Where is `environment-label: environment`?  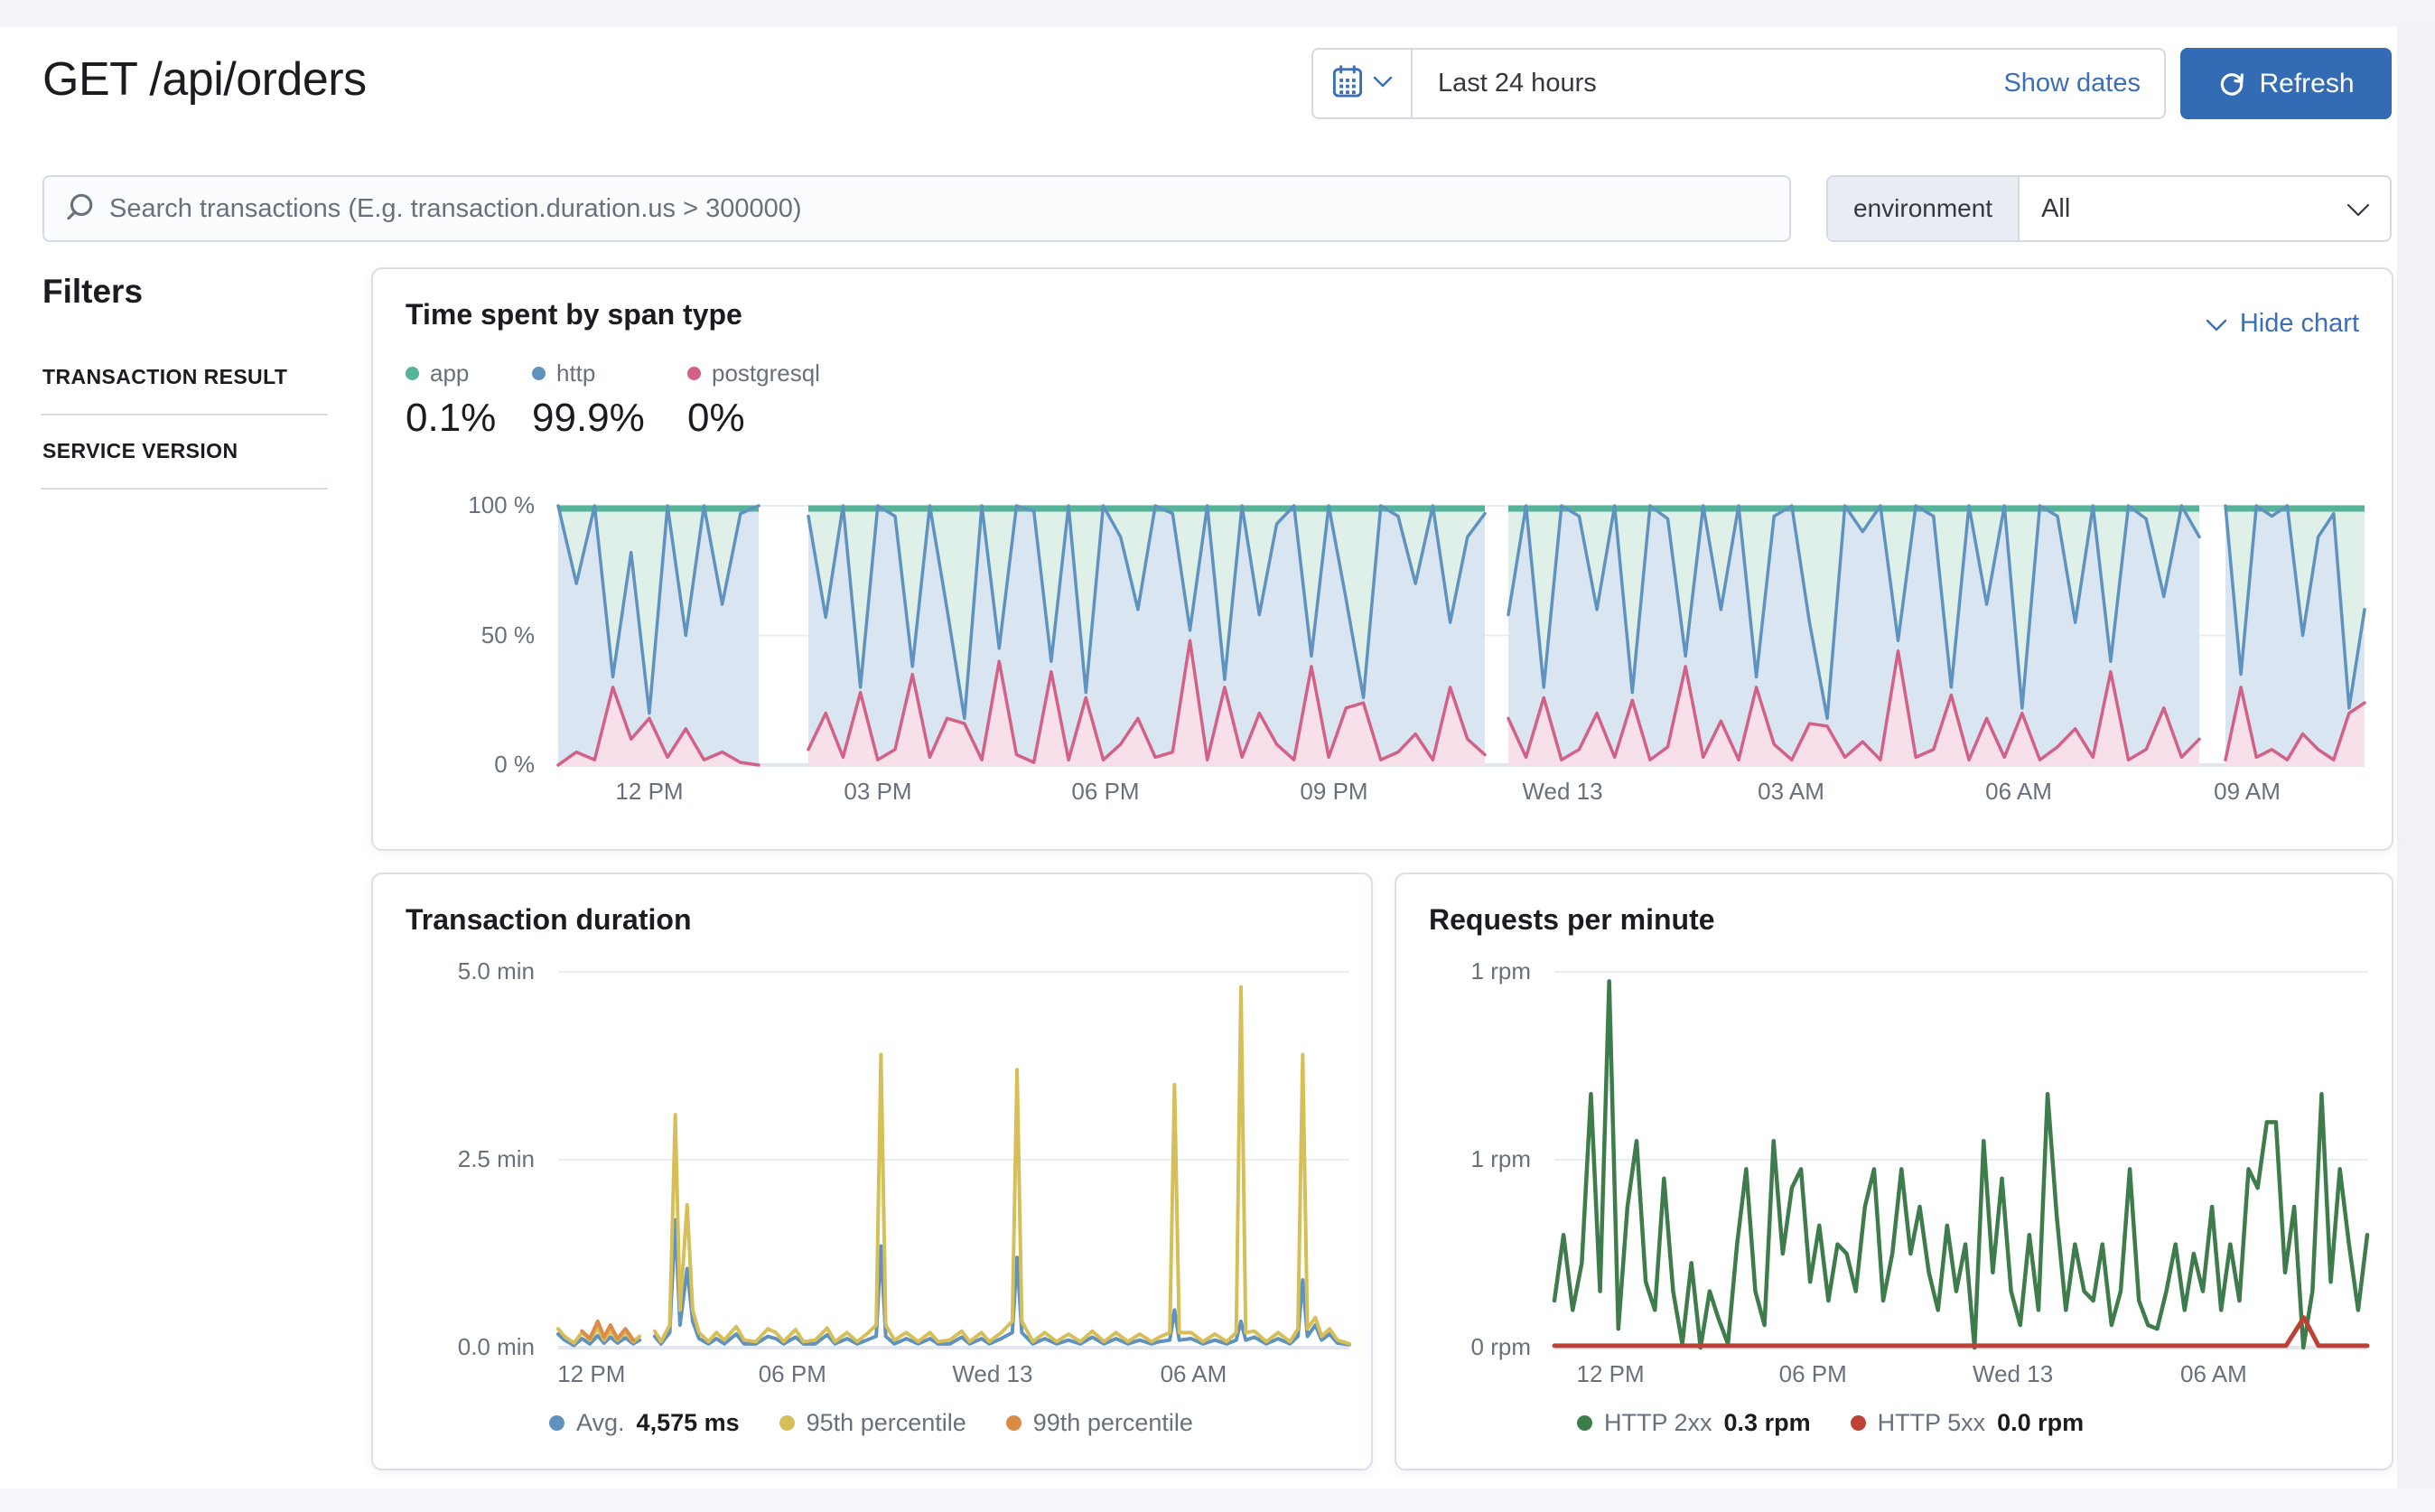
environment-label: environment is located at coordinates (1924, 208).